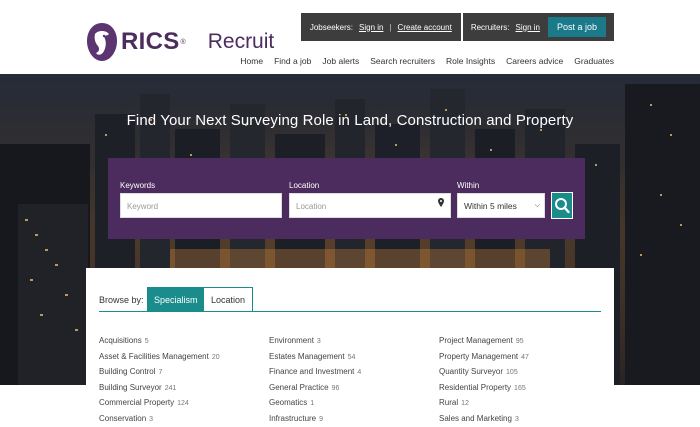 The width and height of the screenshot is (700, 427). I want to click on specialism-name: Finance and Investment, so click(311, 371).